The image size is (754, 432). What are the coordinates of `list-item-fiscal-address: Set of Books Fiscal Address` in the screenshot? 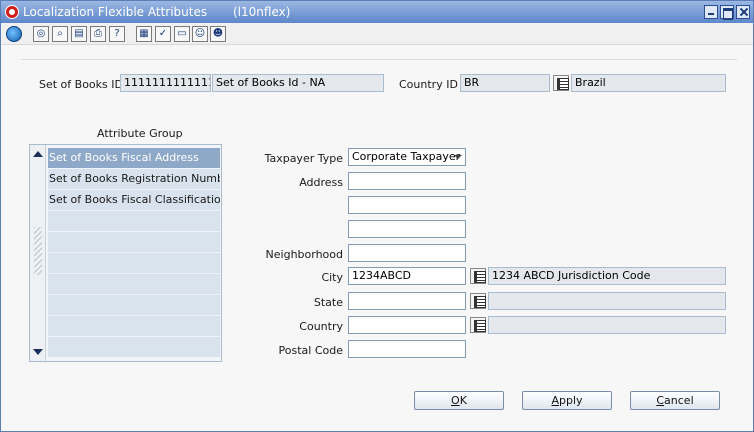 It's located at (134, 158).